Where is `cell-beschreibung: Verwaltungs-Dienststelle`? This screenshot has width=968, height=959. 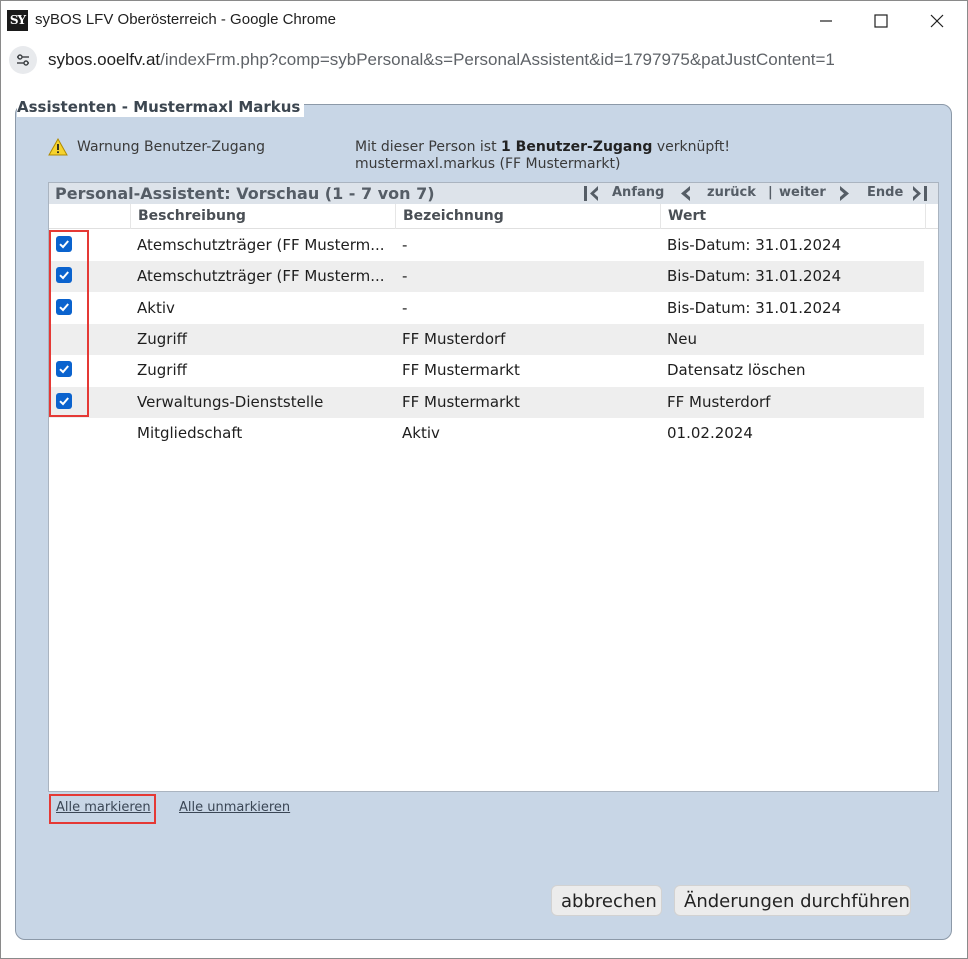
cell-beschreibung: Verwaltungs-Dienststelle is located at coordinates (230, 401).